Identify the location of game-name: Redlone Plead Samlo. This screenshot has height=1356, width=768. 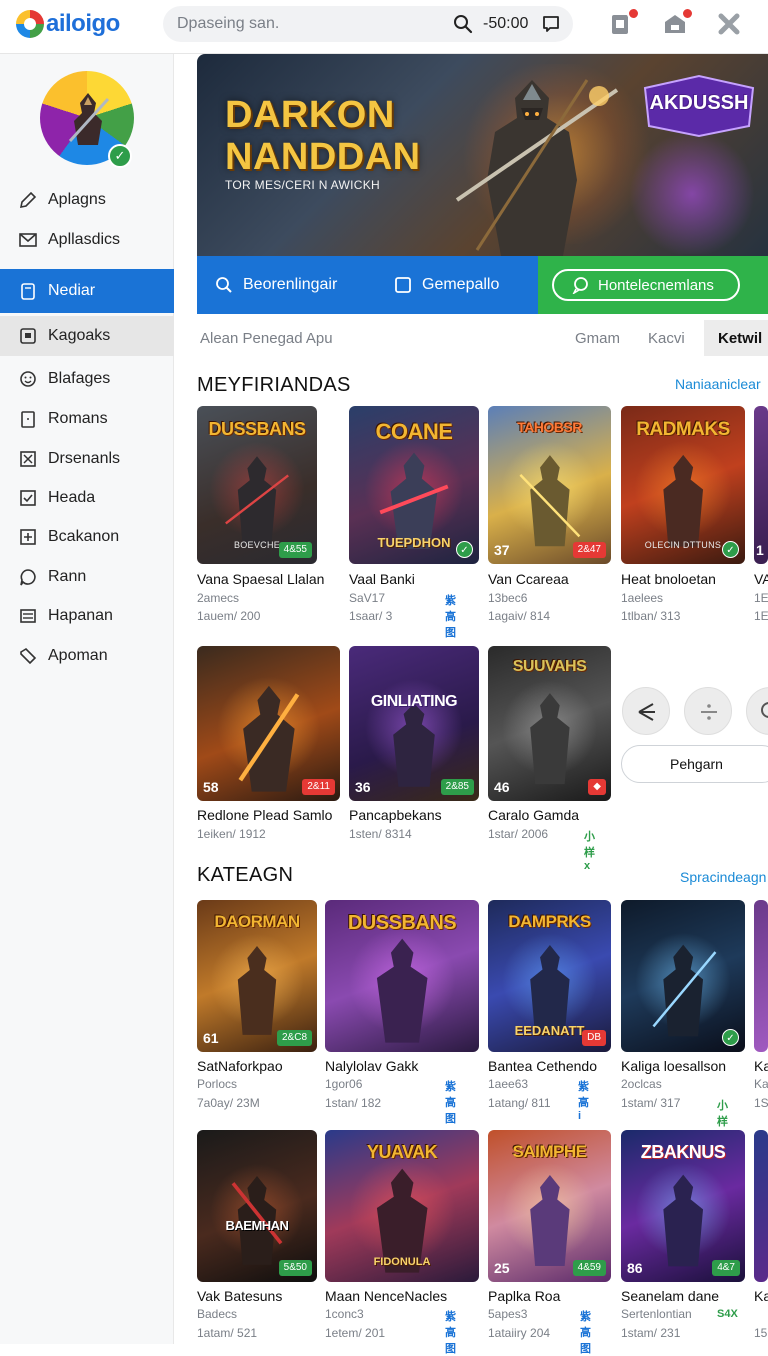
(264, 815).